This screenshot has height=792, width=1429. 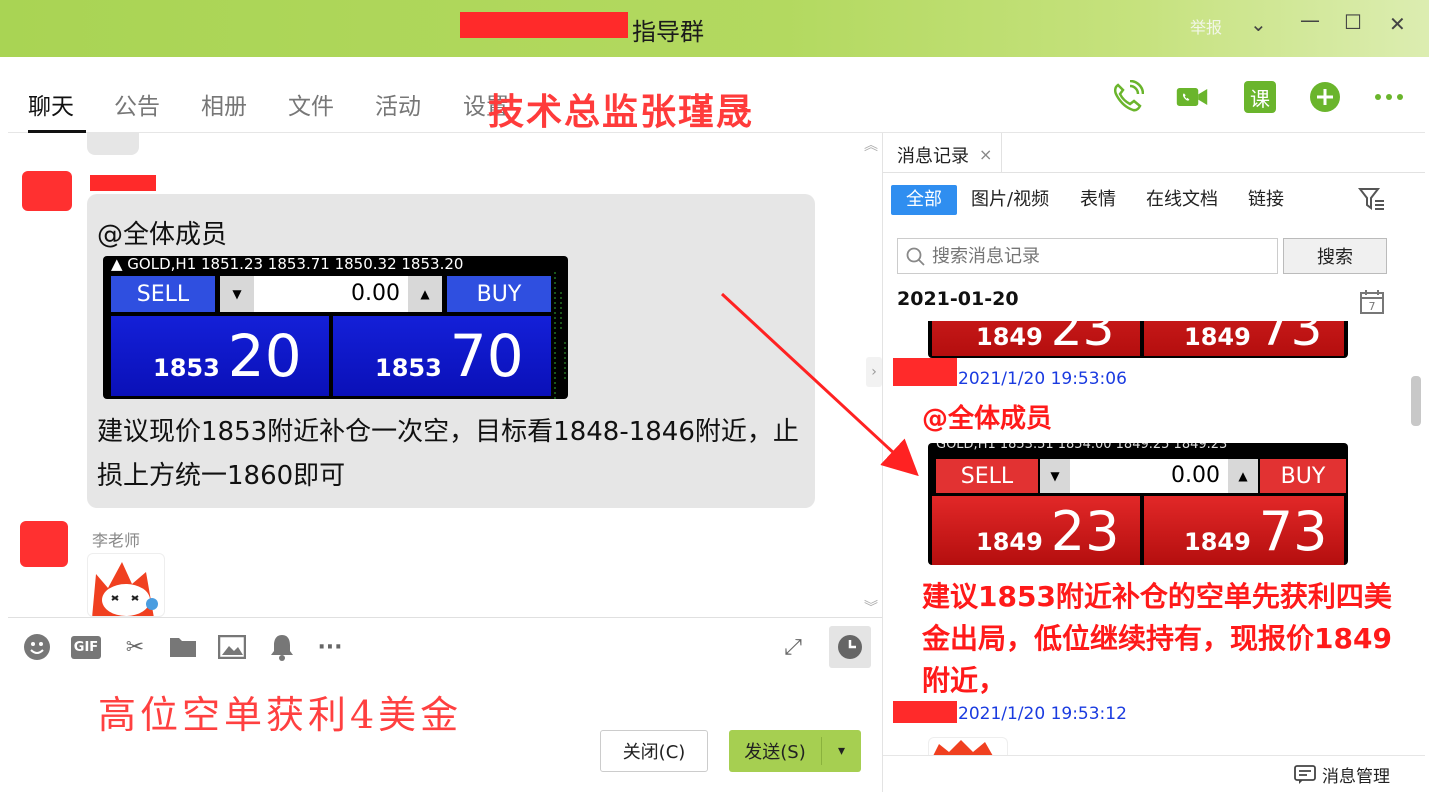 I want to click on buy-price-box: 1853 70, so click(x=442, y=356).